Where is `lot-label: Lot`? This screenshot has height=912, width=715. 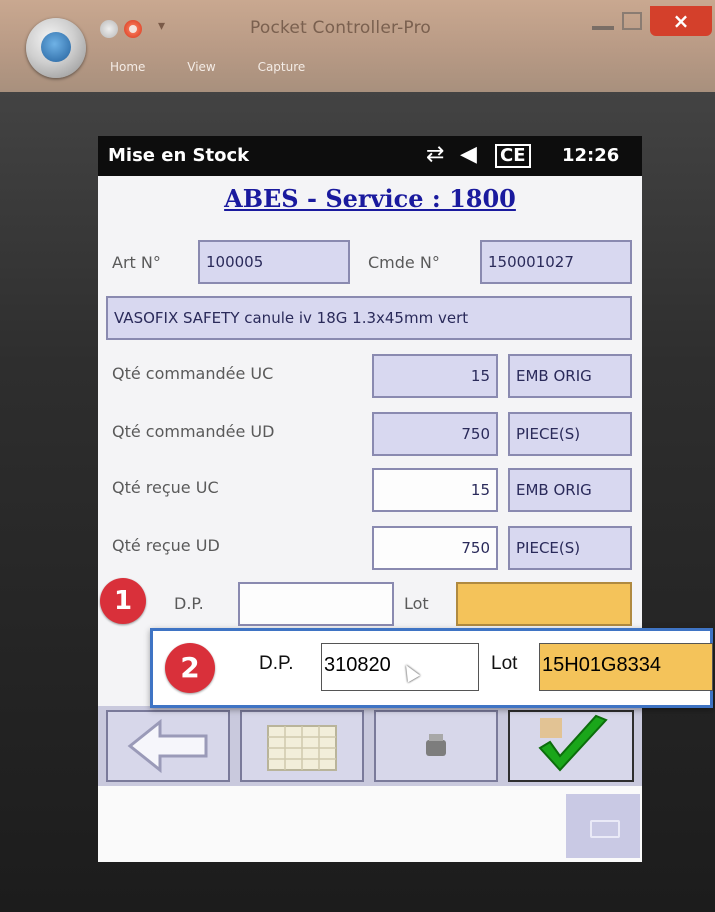 lot-label: Lot is located at coordinates (416, 603).